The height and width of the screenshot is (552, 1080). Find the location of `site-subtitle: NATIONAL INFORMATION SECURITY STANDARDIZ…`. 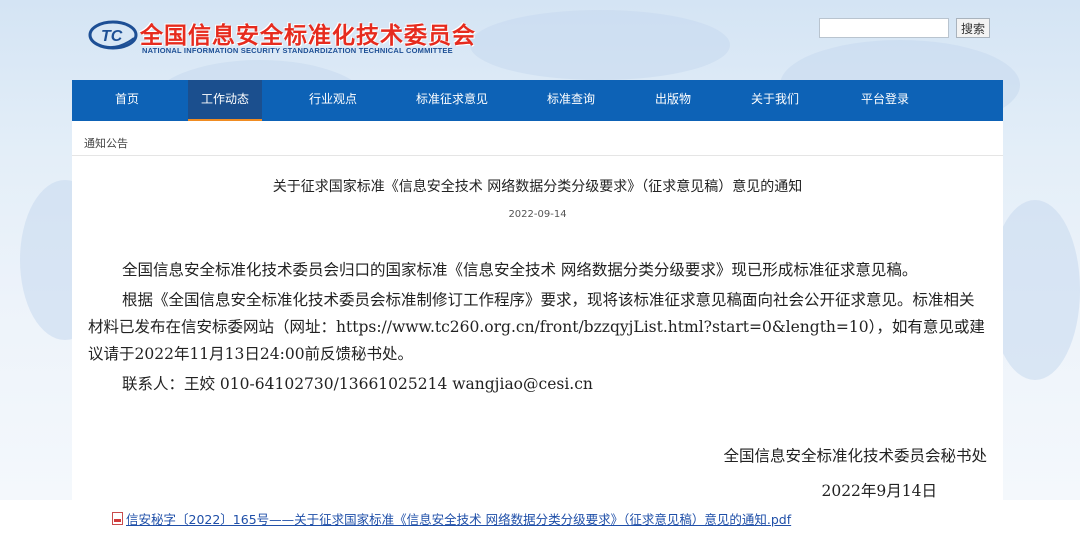

site-subtitle: NATIONAL INFORMATION SECURITY STANDARDIZ… is located at coordinates (297, 50).